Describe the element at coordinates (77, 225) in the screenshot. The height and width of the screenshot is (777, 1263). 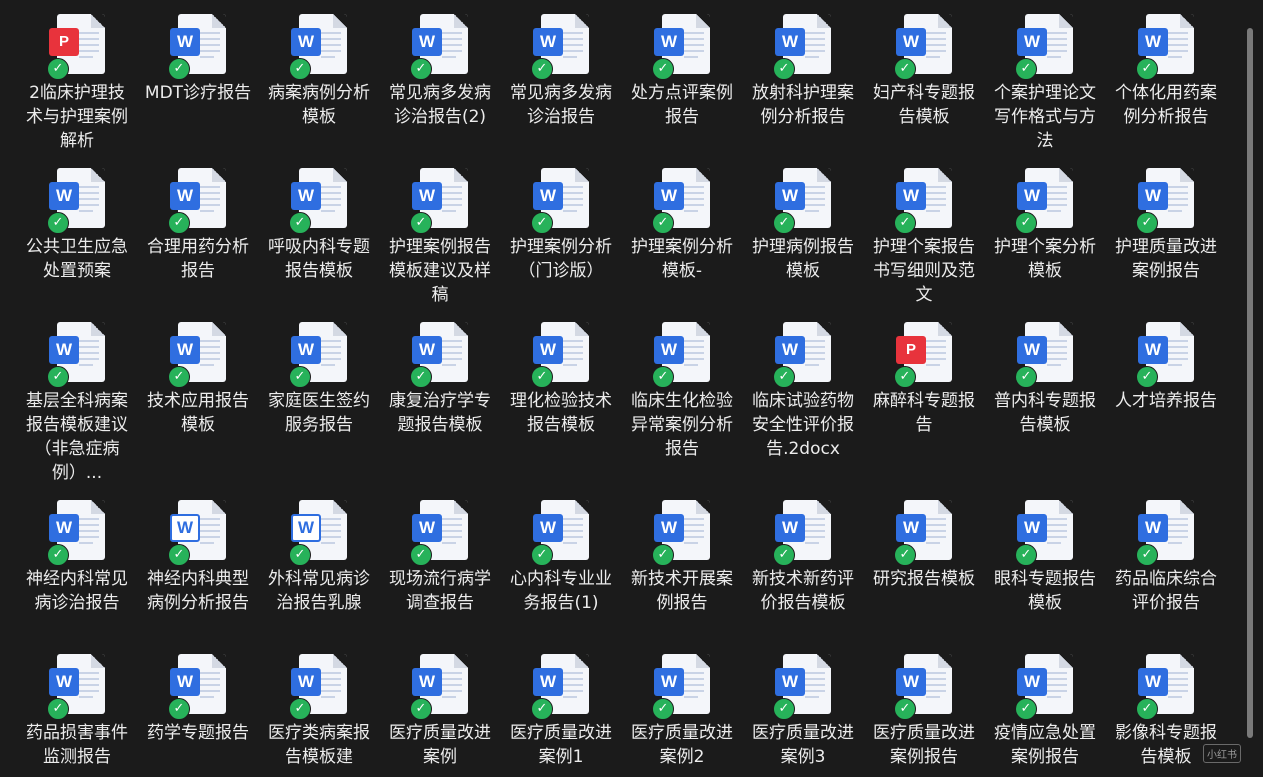
I see `file-item: W ✓ 公共卫生应急处置预案` at that location.